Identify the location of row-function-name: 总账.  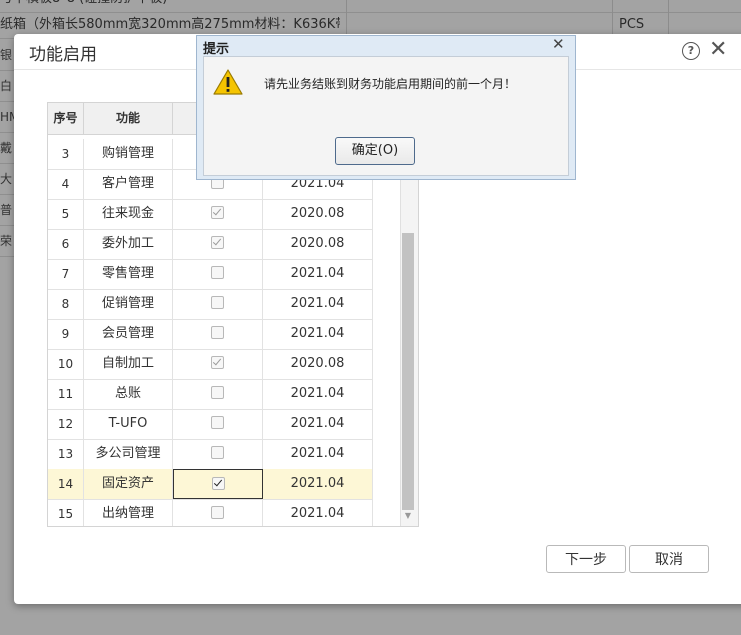
(128, 394).